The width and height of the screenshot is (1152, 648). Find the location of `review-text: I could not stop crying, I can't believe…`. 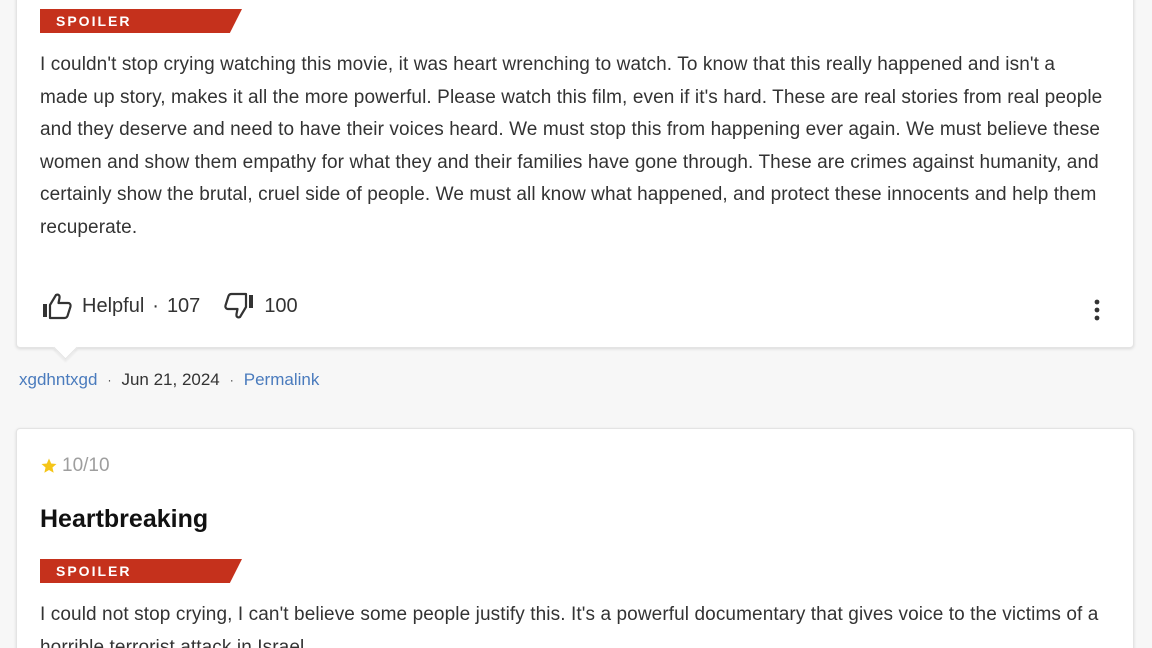

review-text: I could not stop crying, I can't believe… is located at coordinates (569, 626).